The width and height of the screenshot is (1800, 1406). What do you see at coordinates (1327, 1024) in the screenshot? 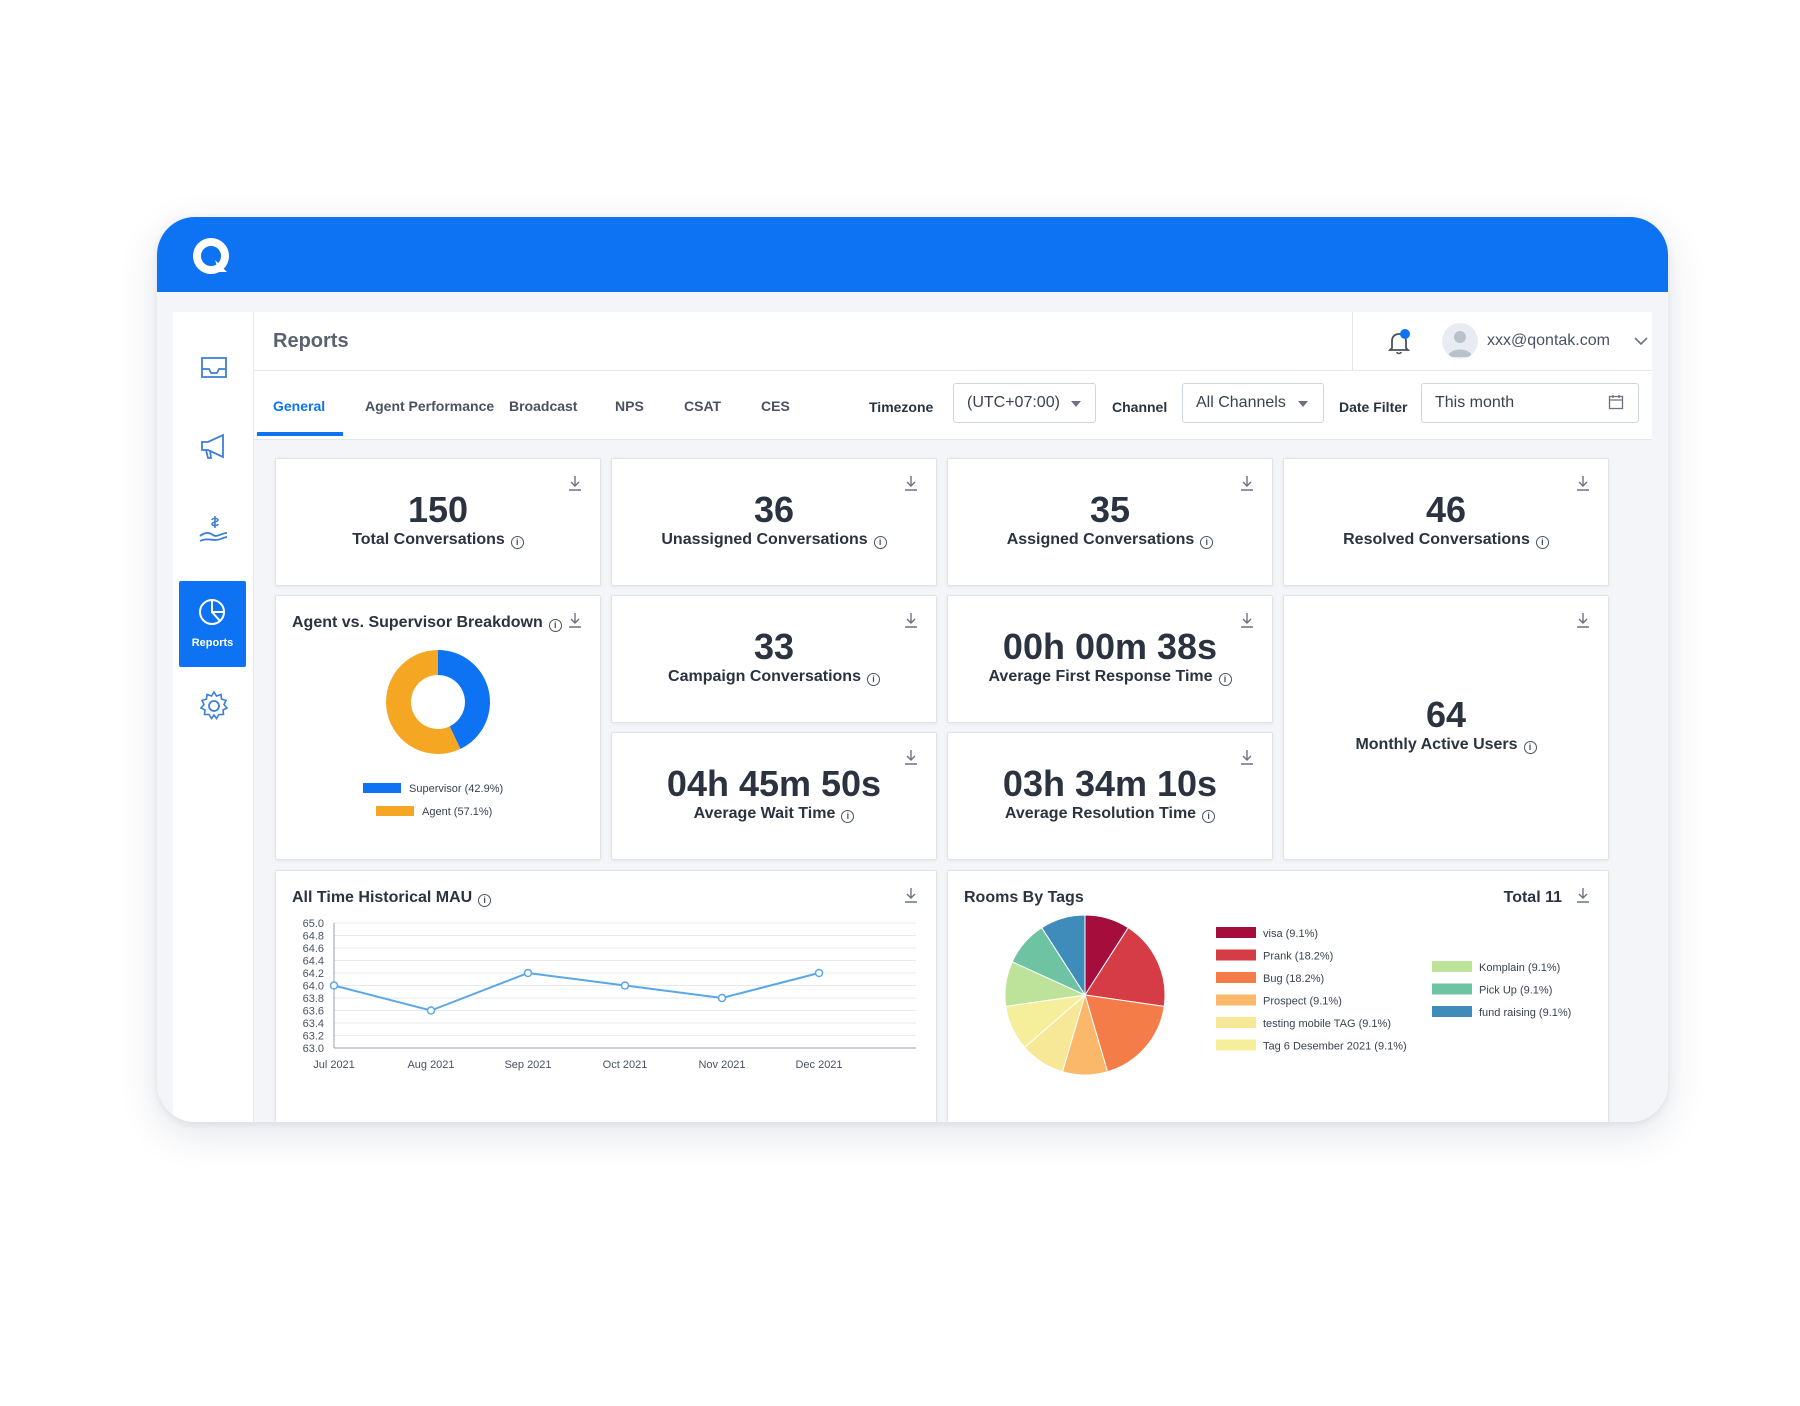
I see `legend-label: testing mobile TAG (9.1%)` at bounding box center [1327, 1024].